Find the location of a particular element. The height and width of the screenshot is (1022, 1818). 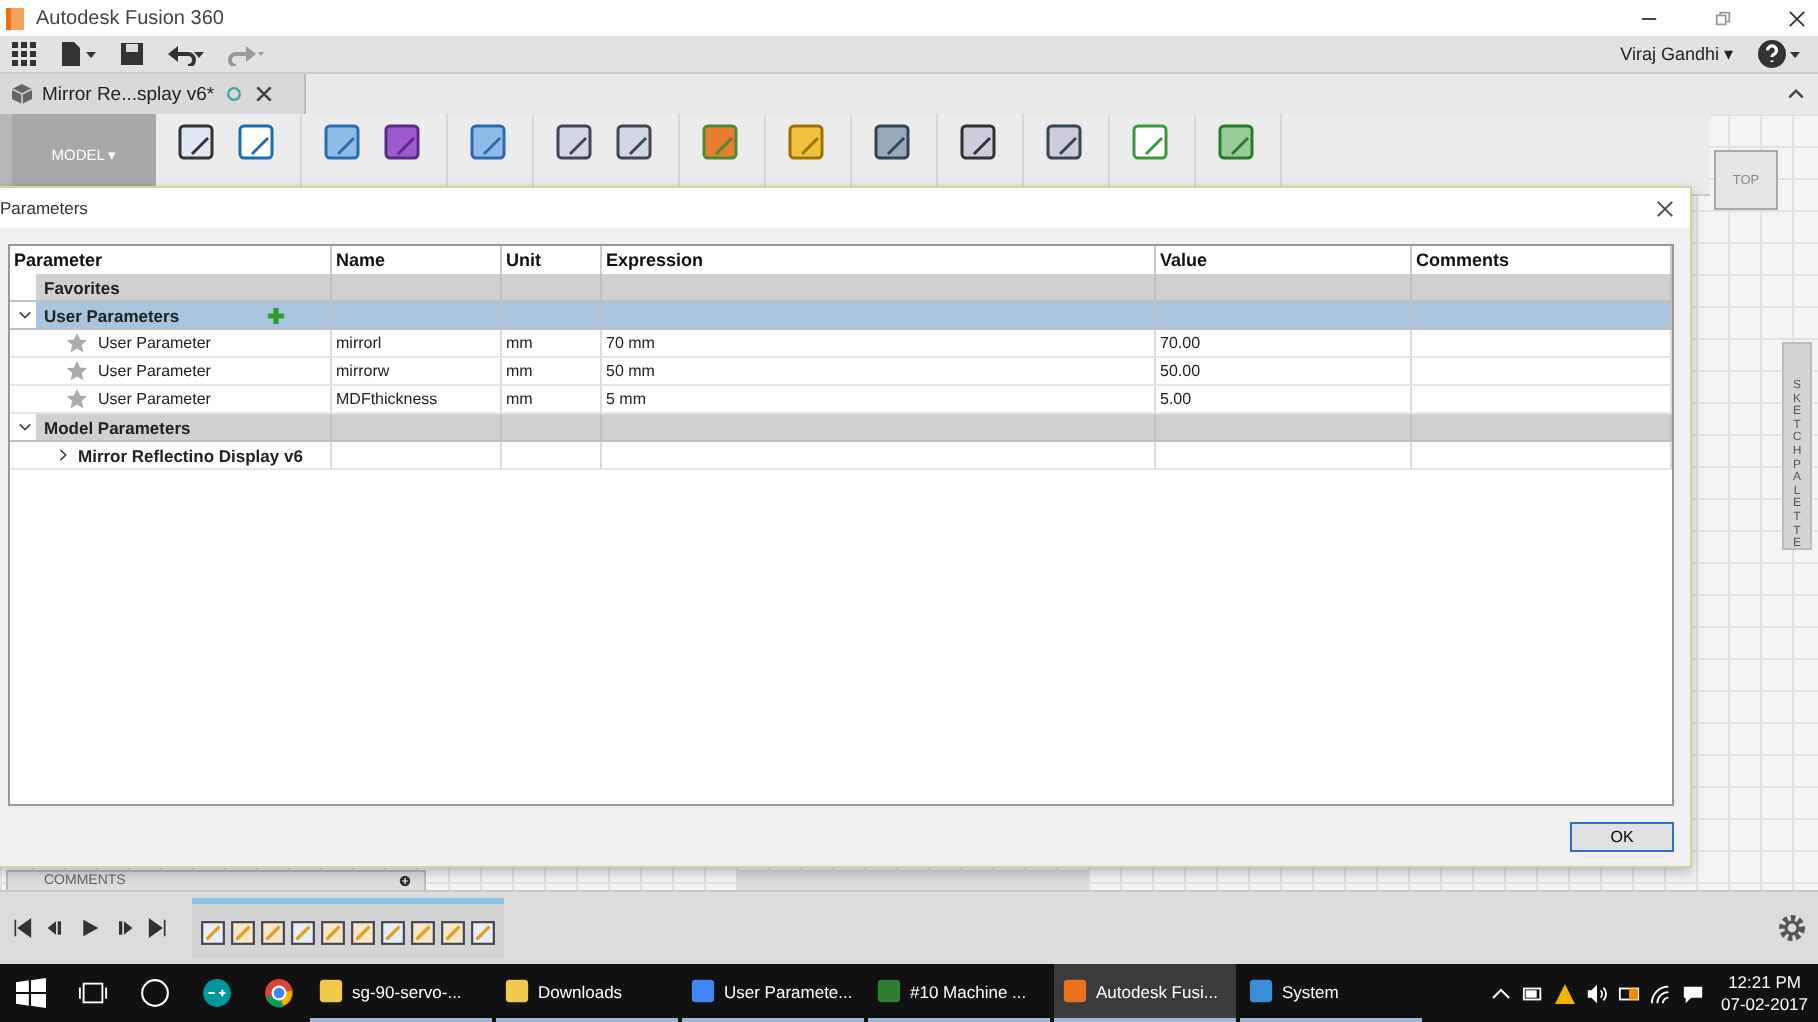

taskbar-app: System is located at coordinates (1331, 993).